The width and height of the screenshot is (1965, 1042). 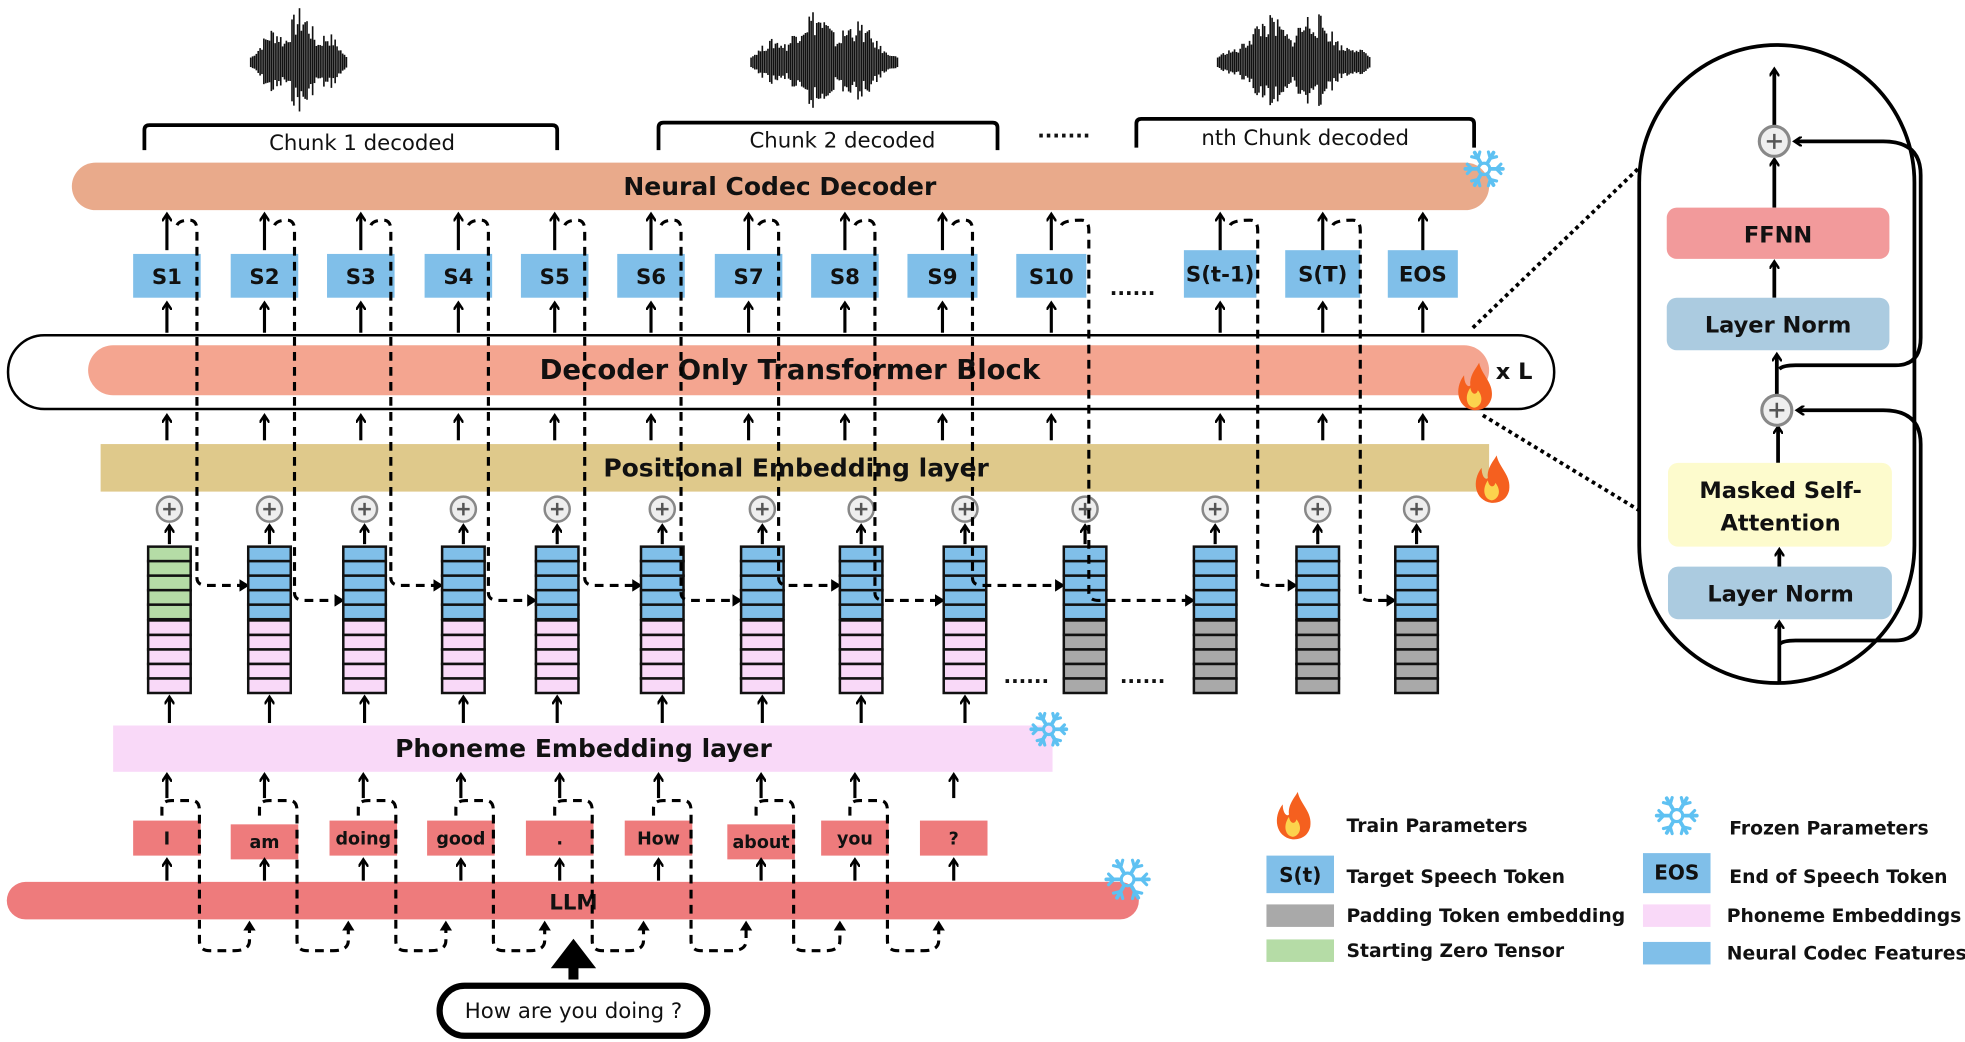 I want to click on chunk-bracket-n: nth Chunk decoded, so click(x=1305, y=133).